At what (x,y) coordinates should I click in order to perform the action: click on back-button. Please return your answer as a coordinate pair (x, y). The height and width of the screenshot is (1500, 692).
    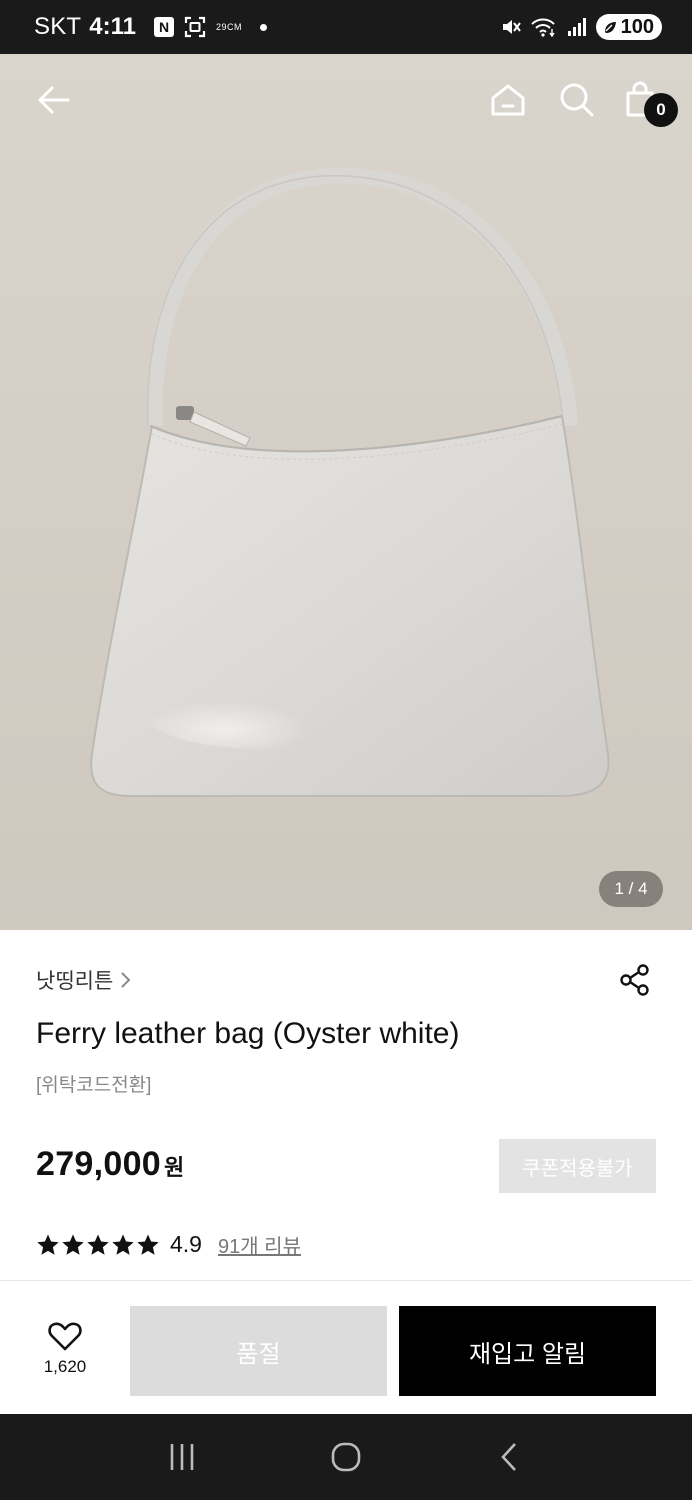
    Looking at the image, I should click on (54, 100).